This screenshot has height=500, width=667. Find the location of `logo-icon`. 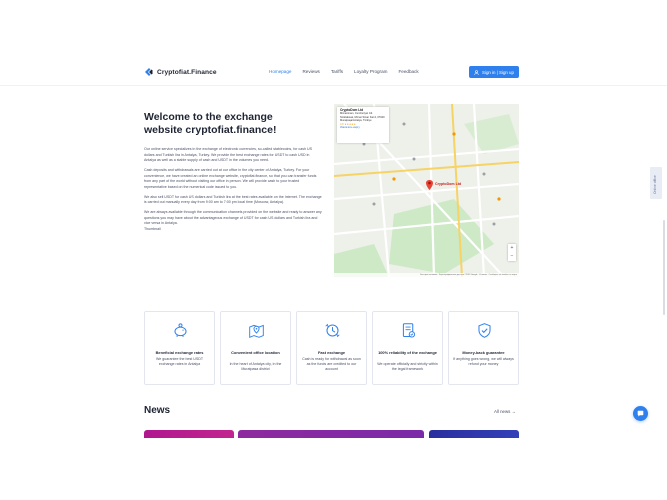

logo-icon is located at coordinates (149, 72).